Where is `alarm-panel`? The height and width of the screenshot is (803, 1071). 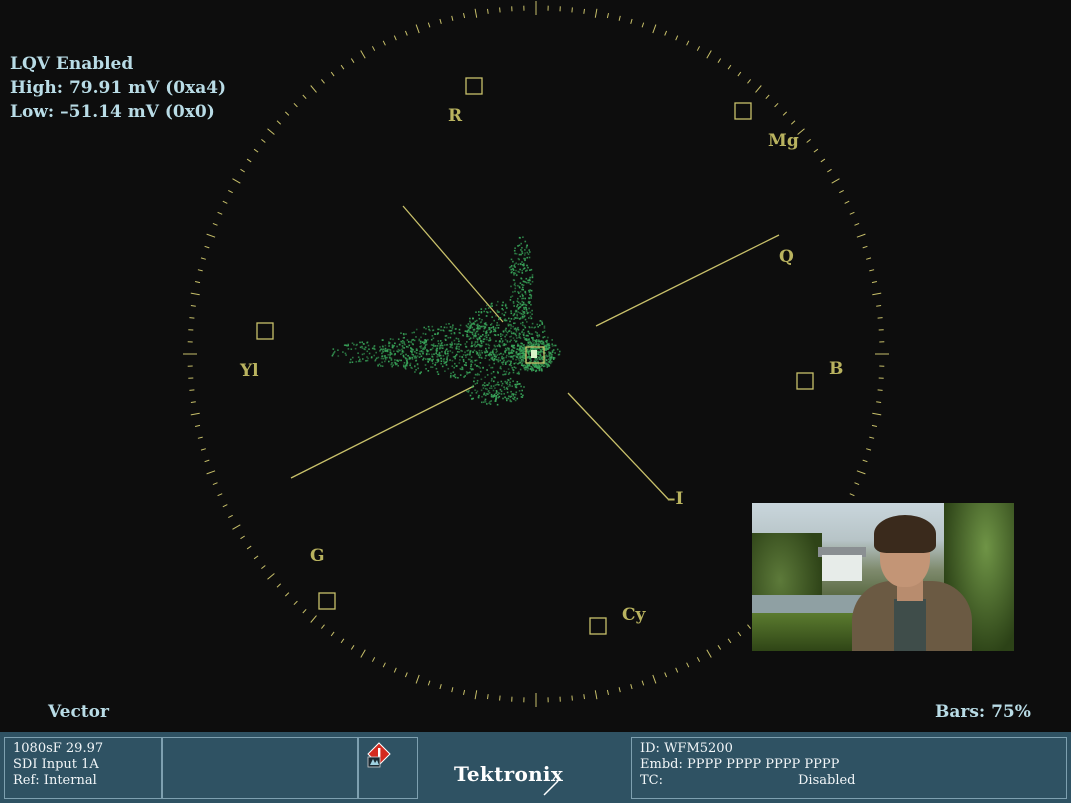 alarm-panel is located at coordinates (388, 768).